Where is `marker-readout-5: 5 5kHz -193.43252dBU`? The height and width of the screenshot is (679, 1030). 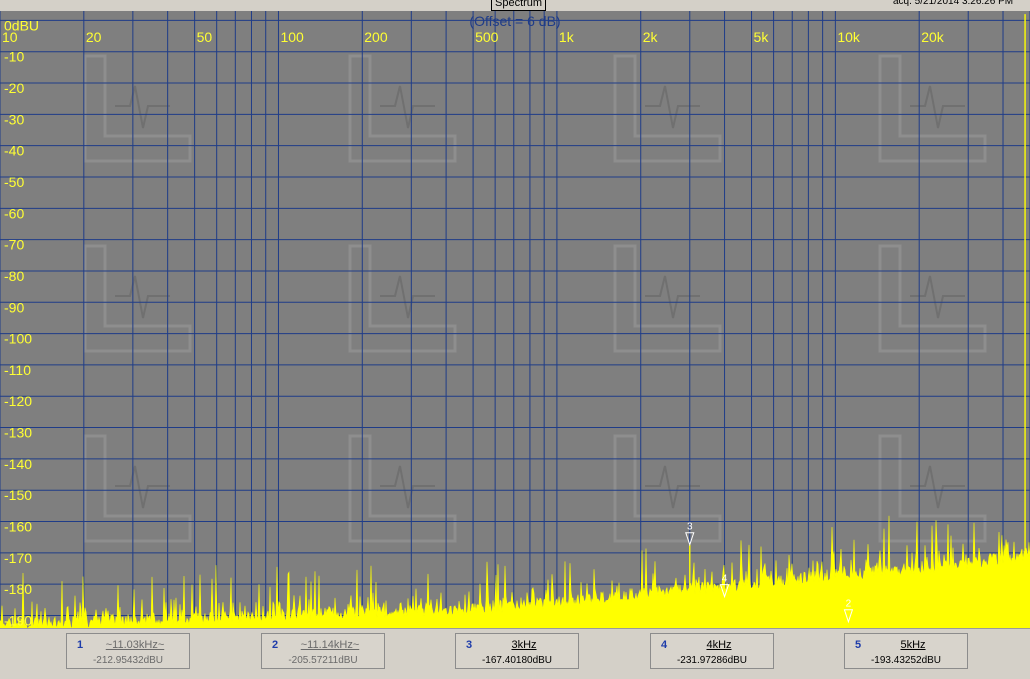
marker-readout-5: 5 5kHz -193.43252dBU is located at coordinates (906, 651).